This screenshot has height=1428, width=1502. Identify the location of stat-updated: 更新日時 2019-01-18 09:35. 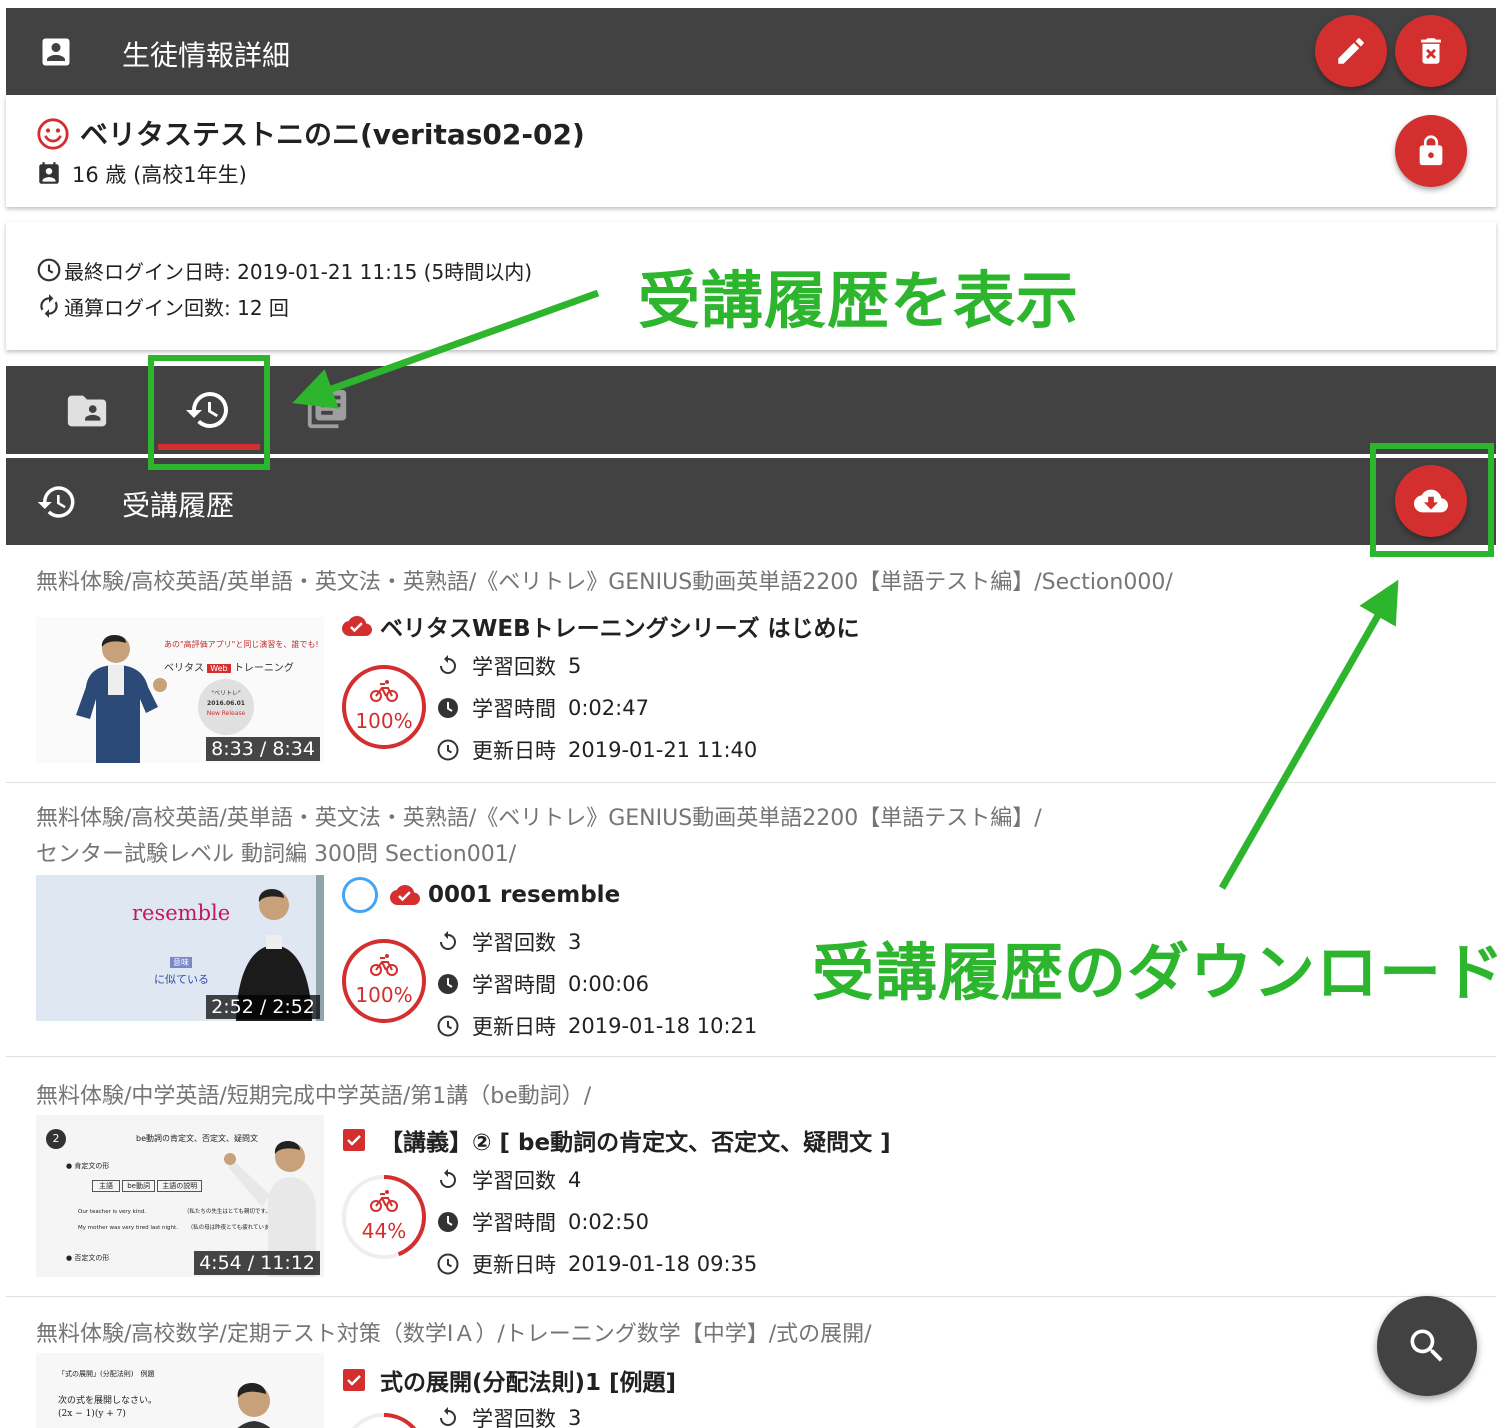
(596, 1264).